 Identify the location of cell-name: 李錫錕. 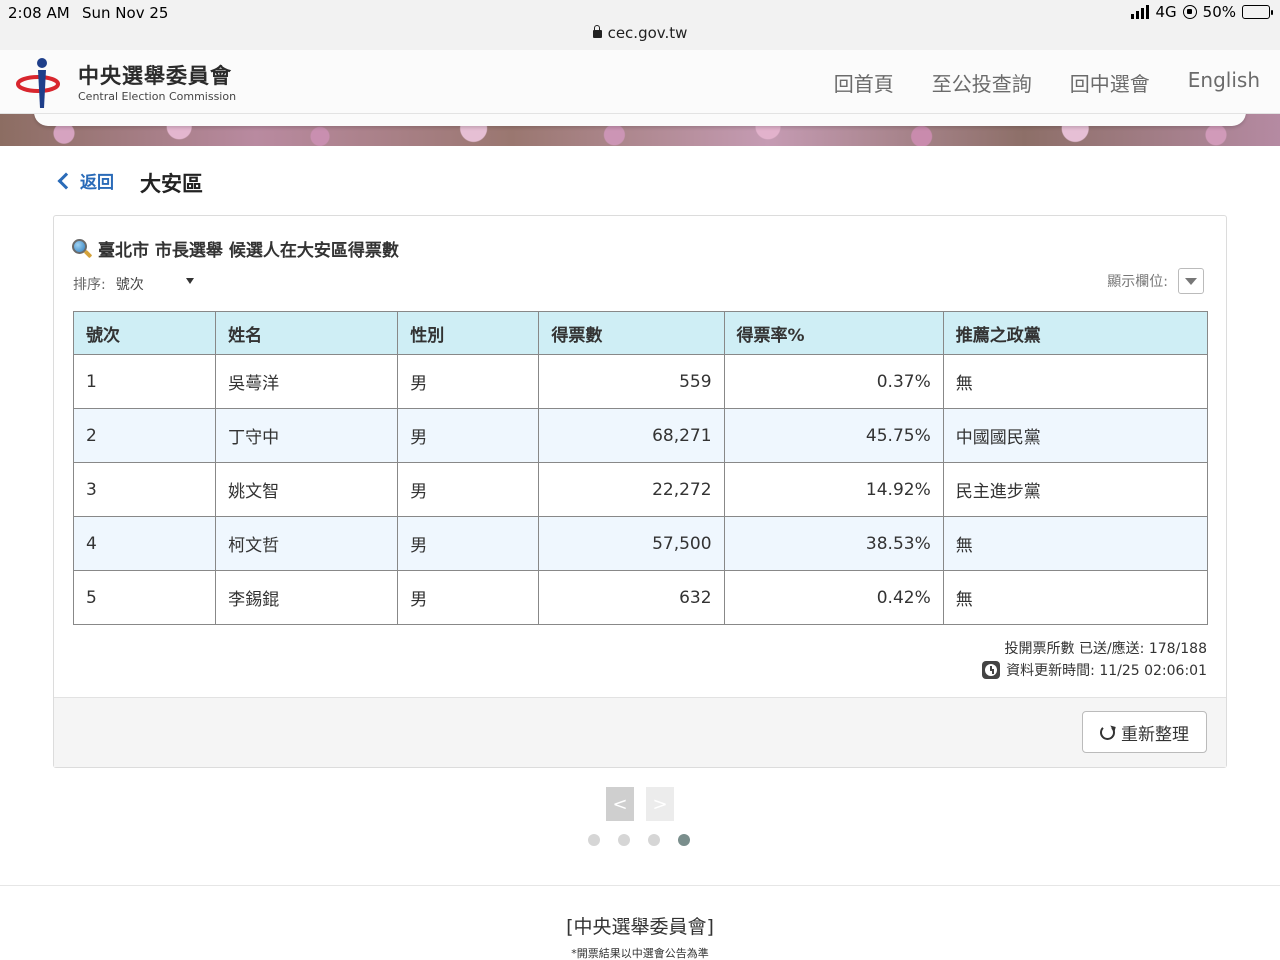
(307, 597).